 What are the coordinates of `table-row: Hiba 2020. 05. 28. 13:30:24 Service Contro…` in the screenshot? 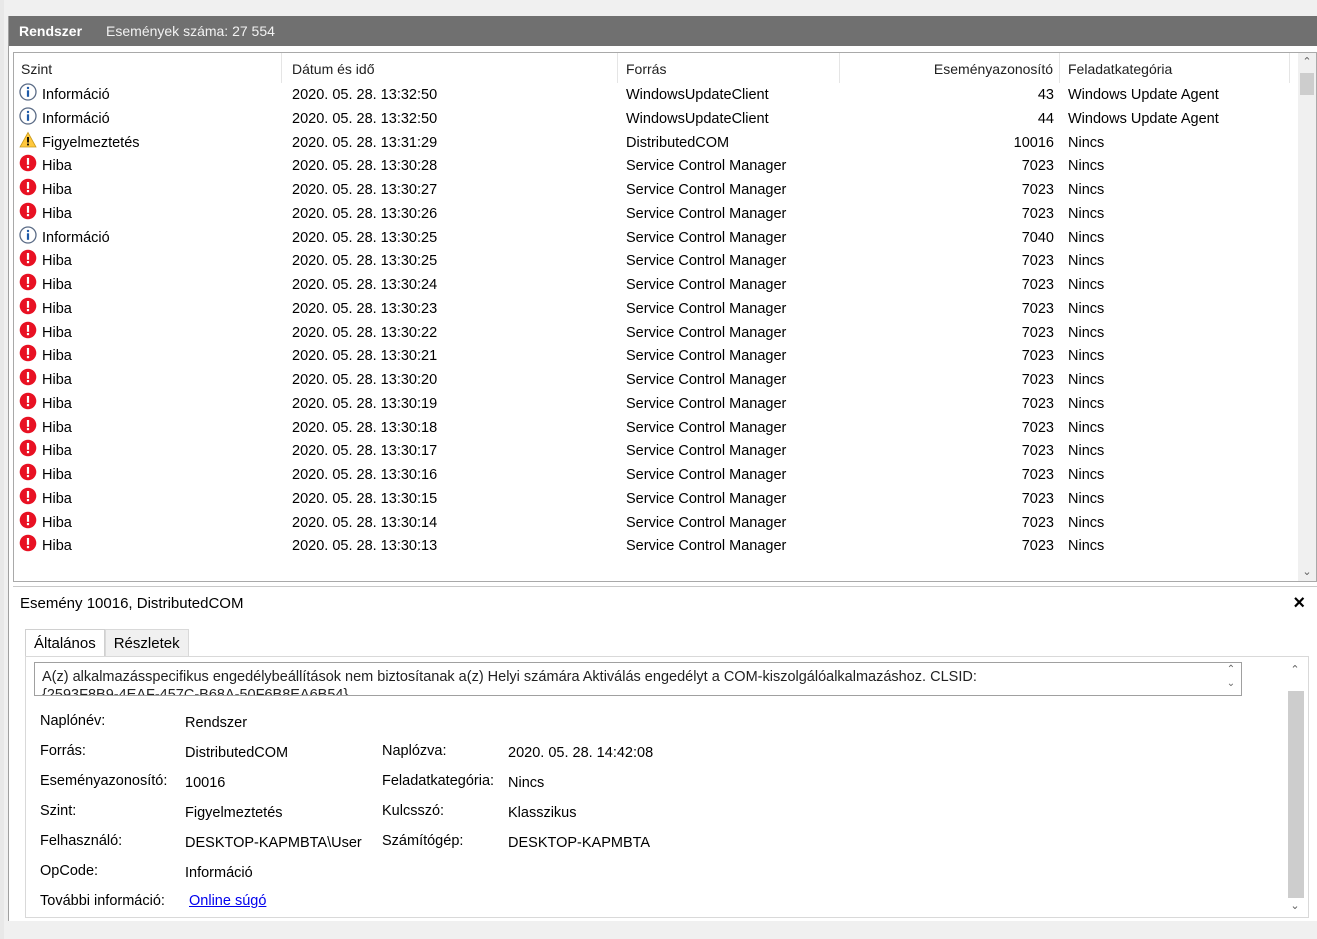 It's located at (652, 285).